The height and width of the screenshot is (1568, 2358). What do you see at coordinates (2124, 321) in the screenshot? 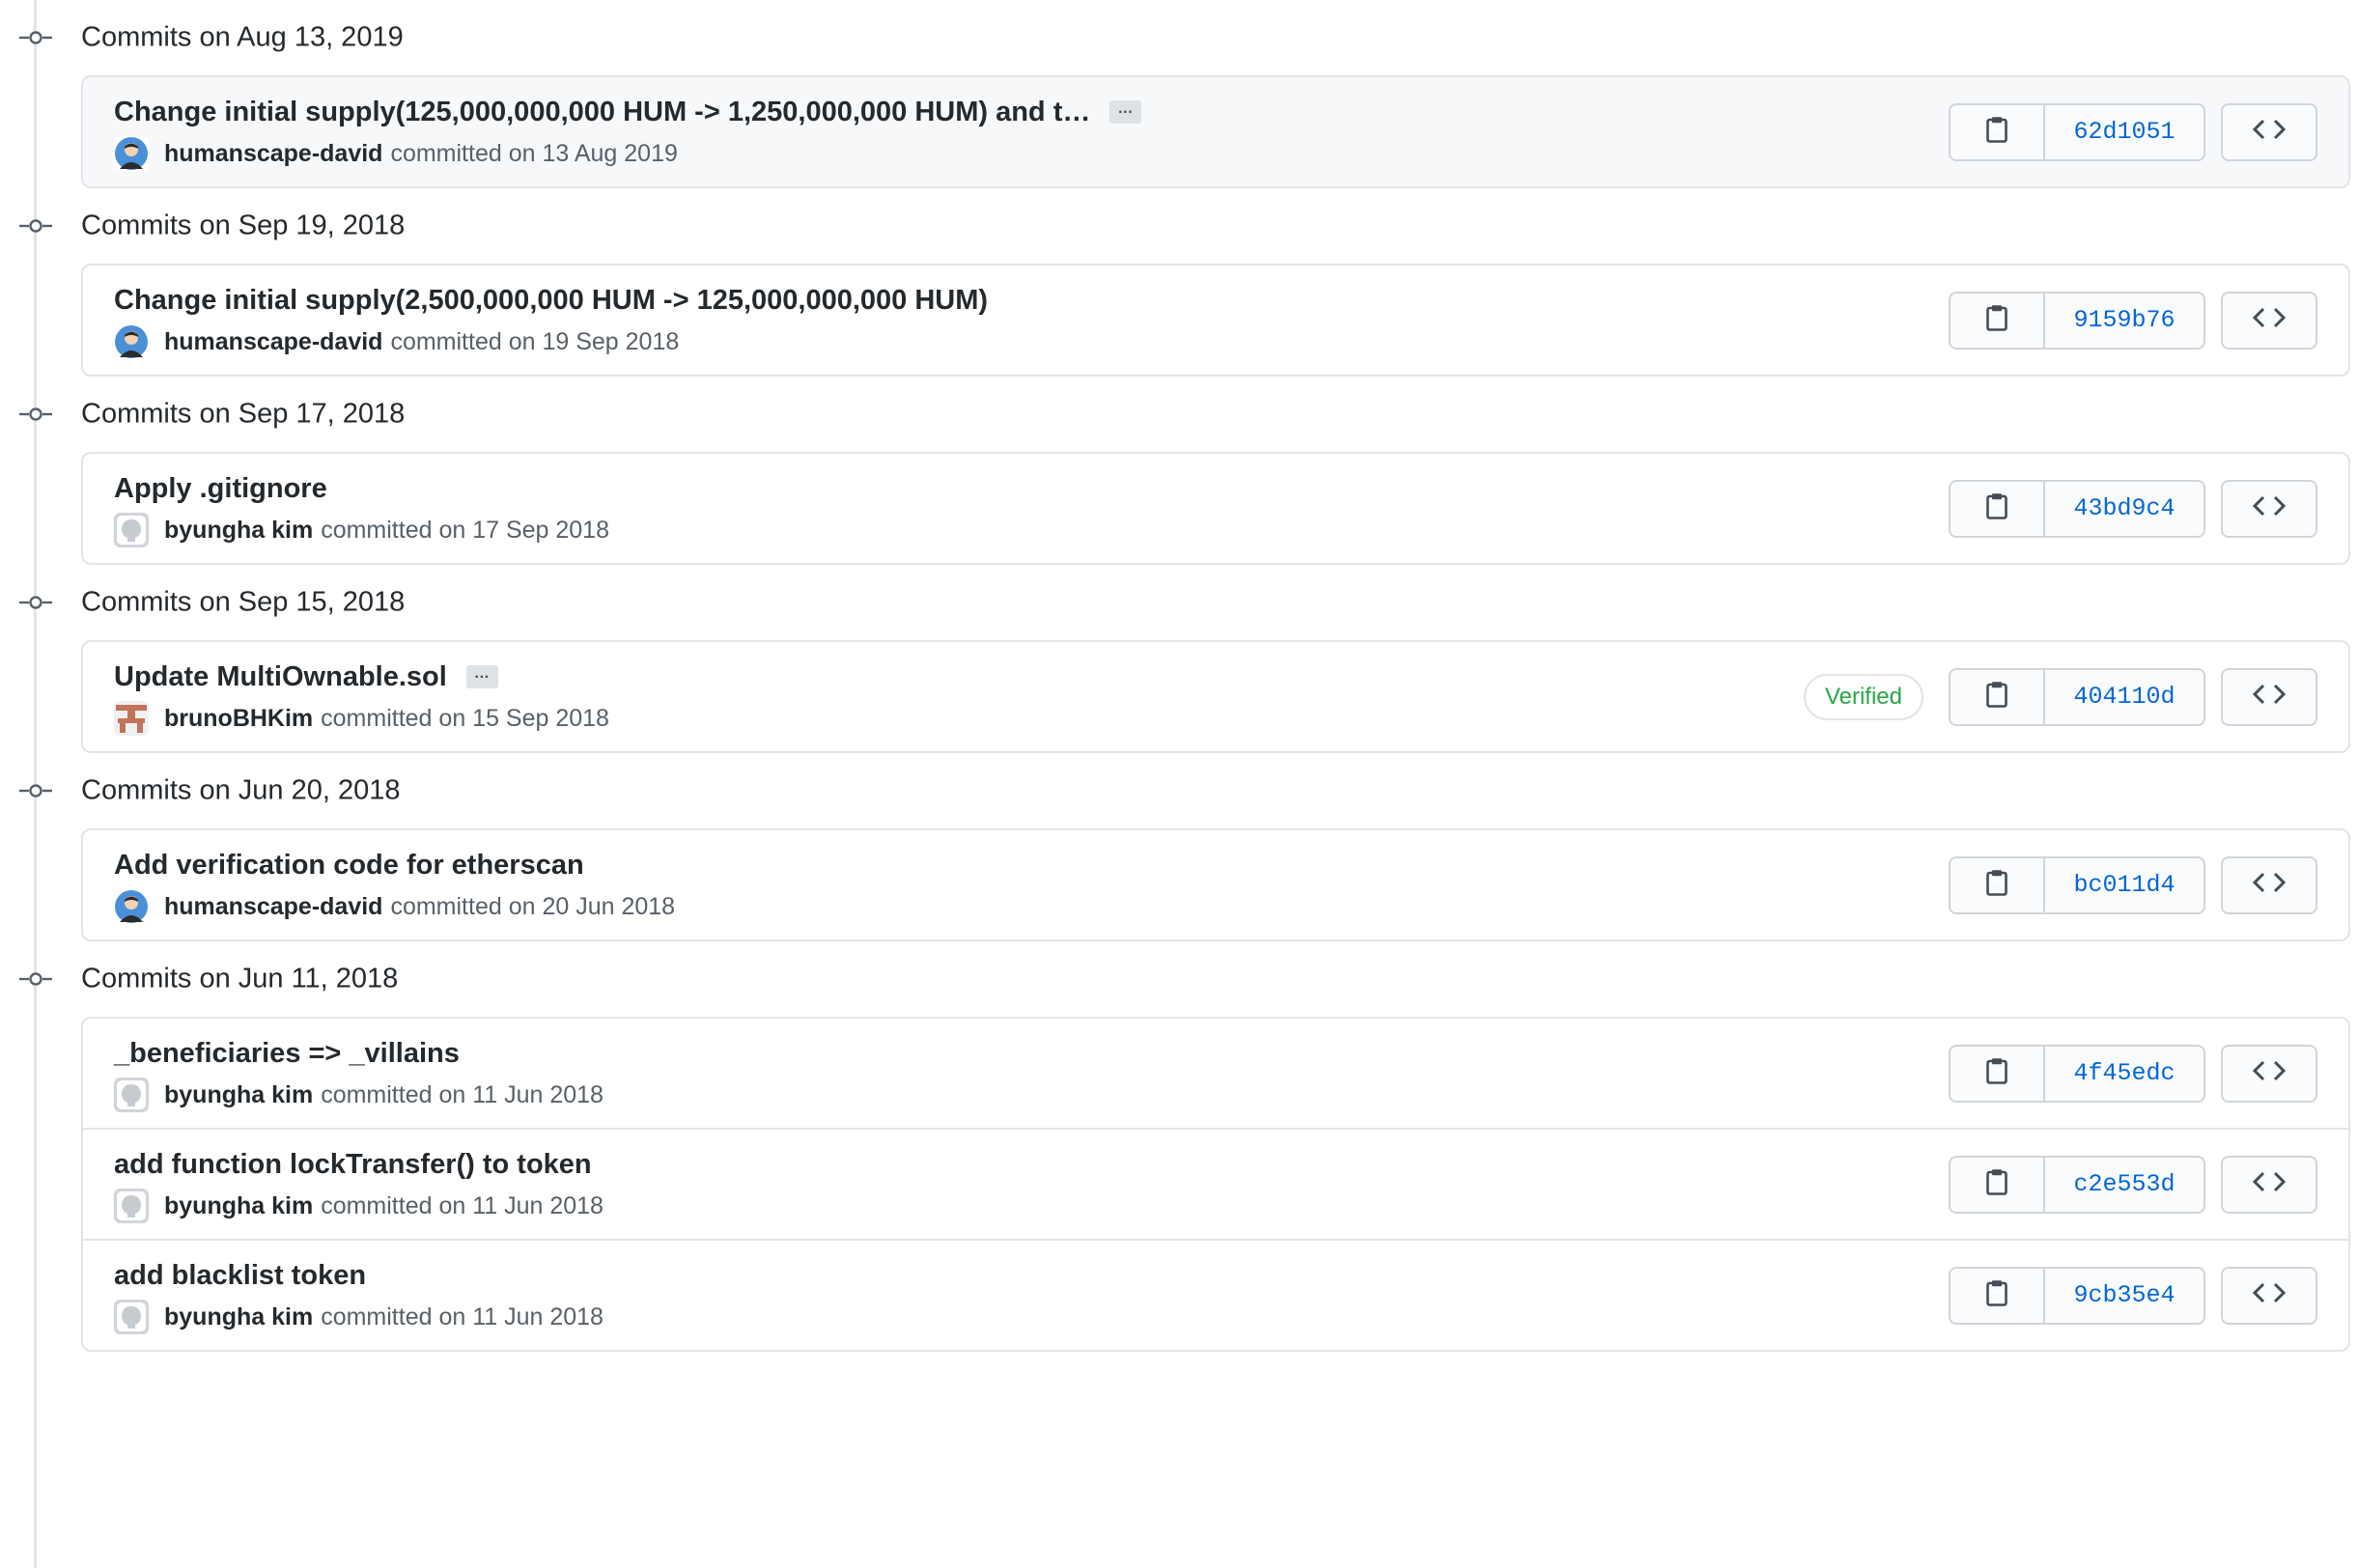
I see `commit-sha-link: 9159b76` at bounding box center [2124, 321].